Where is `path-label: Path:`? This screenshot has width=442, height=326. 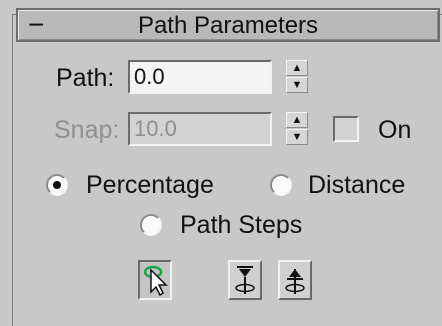
path-label: Path: is located at coordinates (85, 78).